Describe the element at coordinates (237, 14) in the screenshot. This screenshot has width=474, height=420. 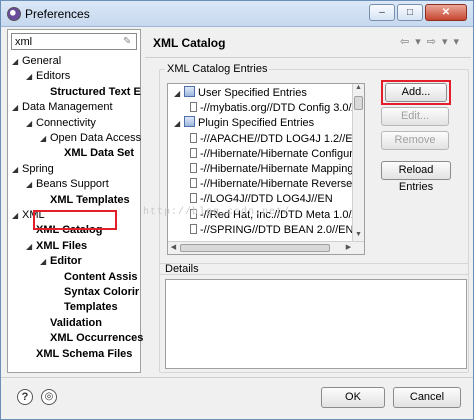
I see `title-bar: Preferences – □ ✕` at that location.